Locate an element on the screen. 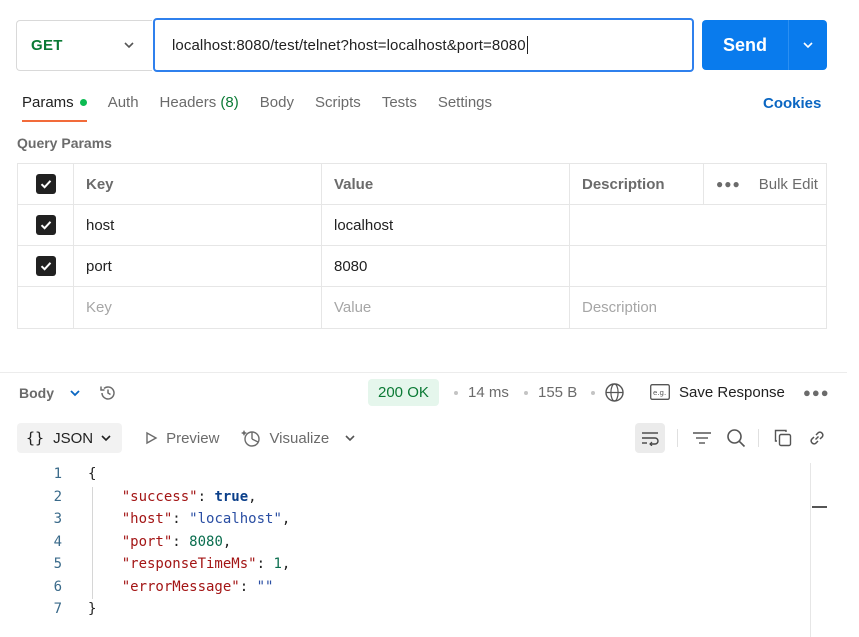  json-value: "" is located at coordinates (265, 586).